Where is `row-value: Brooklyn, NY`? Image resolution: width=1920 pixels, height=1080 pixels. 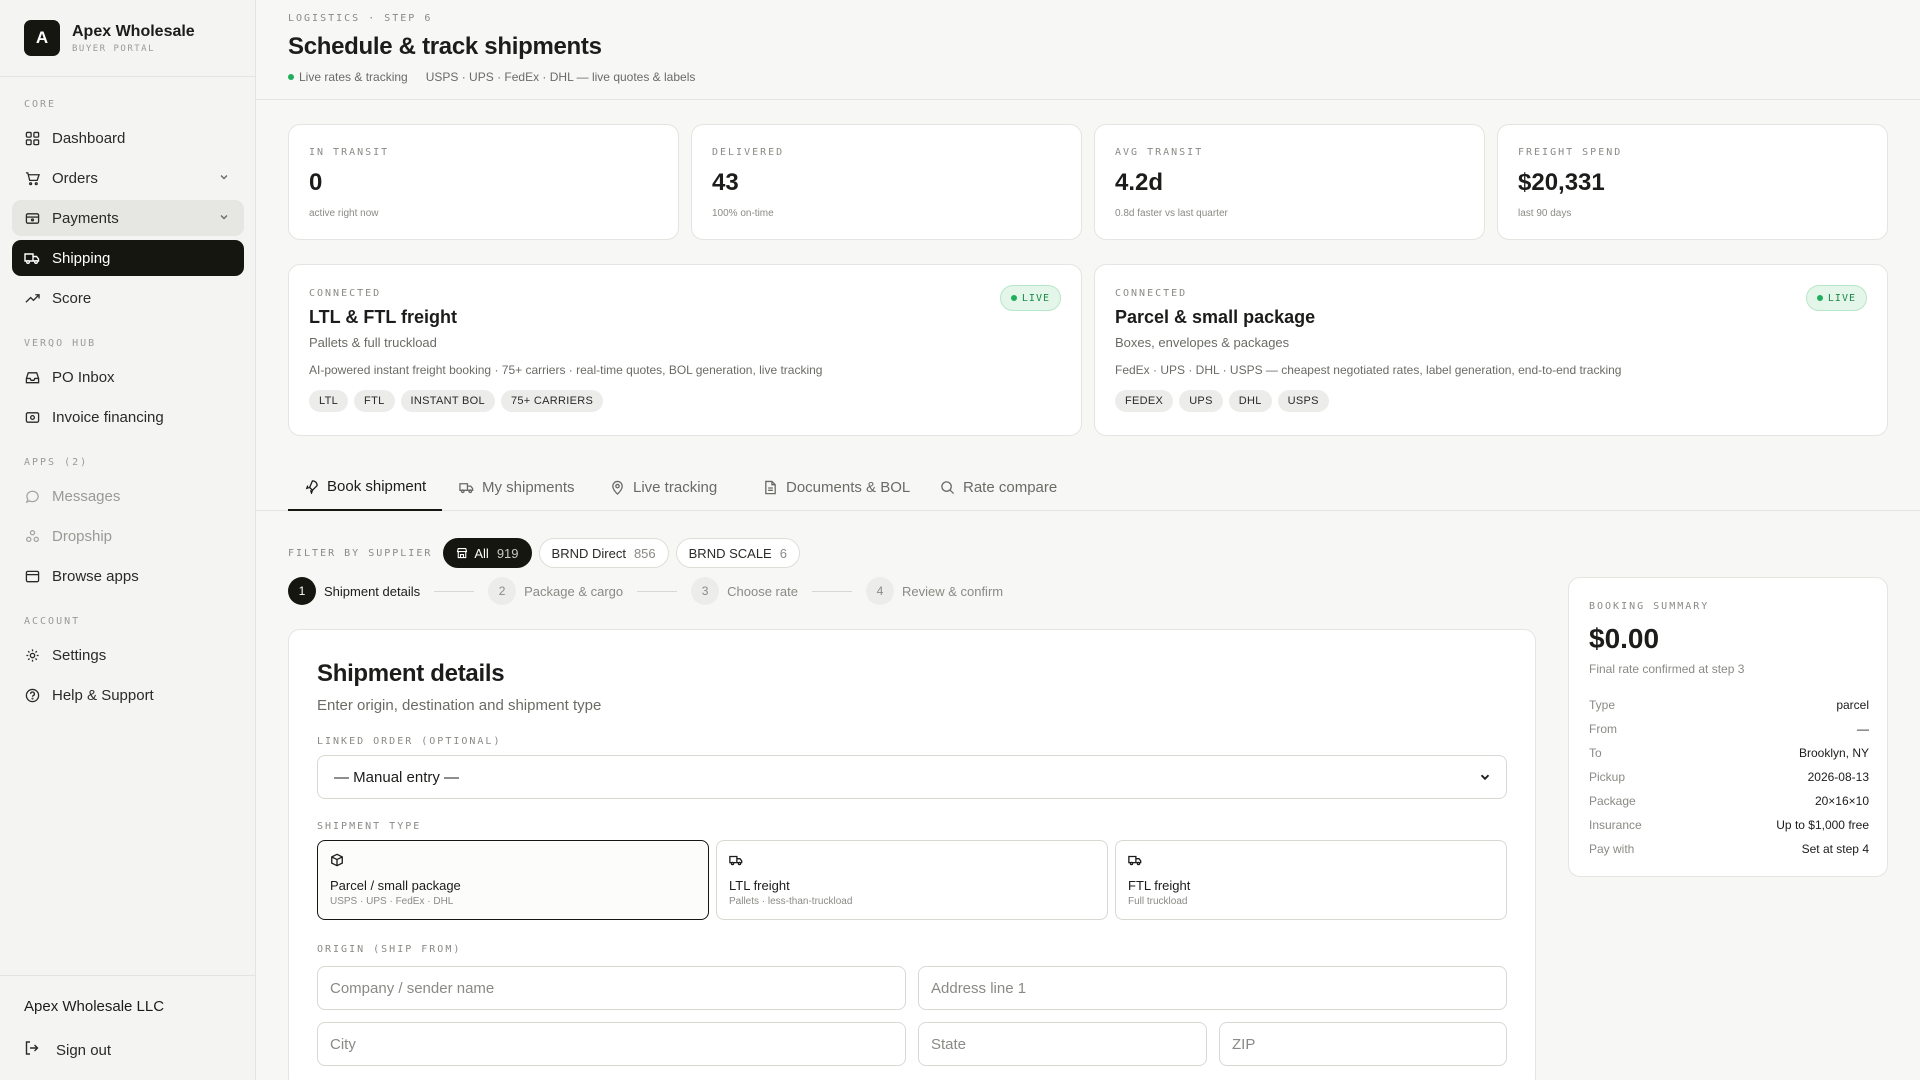 row-value: Brooklyn, NY is located at coordinates (1833, 753).